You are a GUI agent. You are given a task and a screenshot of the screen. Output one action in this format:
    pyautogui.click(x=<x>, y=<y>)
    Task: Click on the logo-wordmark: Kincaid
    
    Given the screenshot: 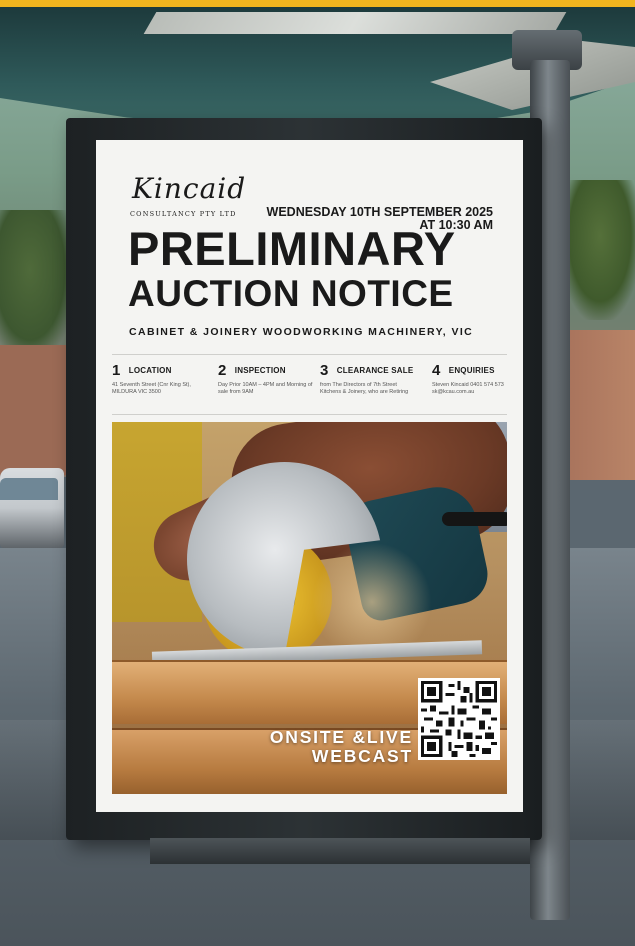 What is the action you would take?
    pyautogui.click(x=189, y=188)
    